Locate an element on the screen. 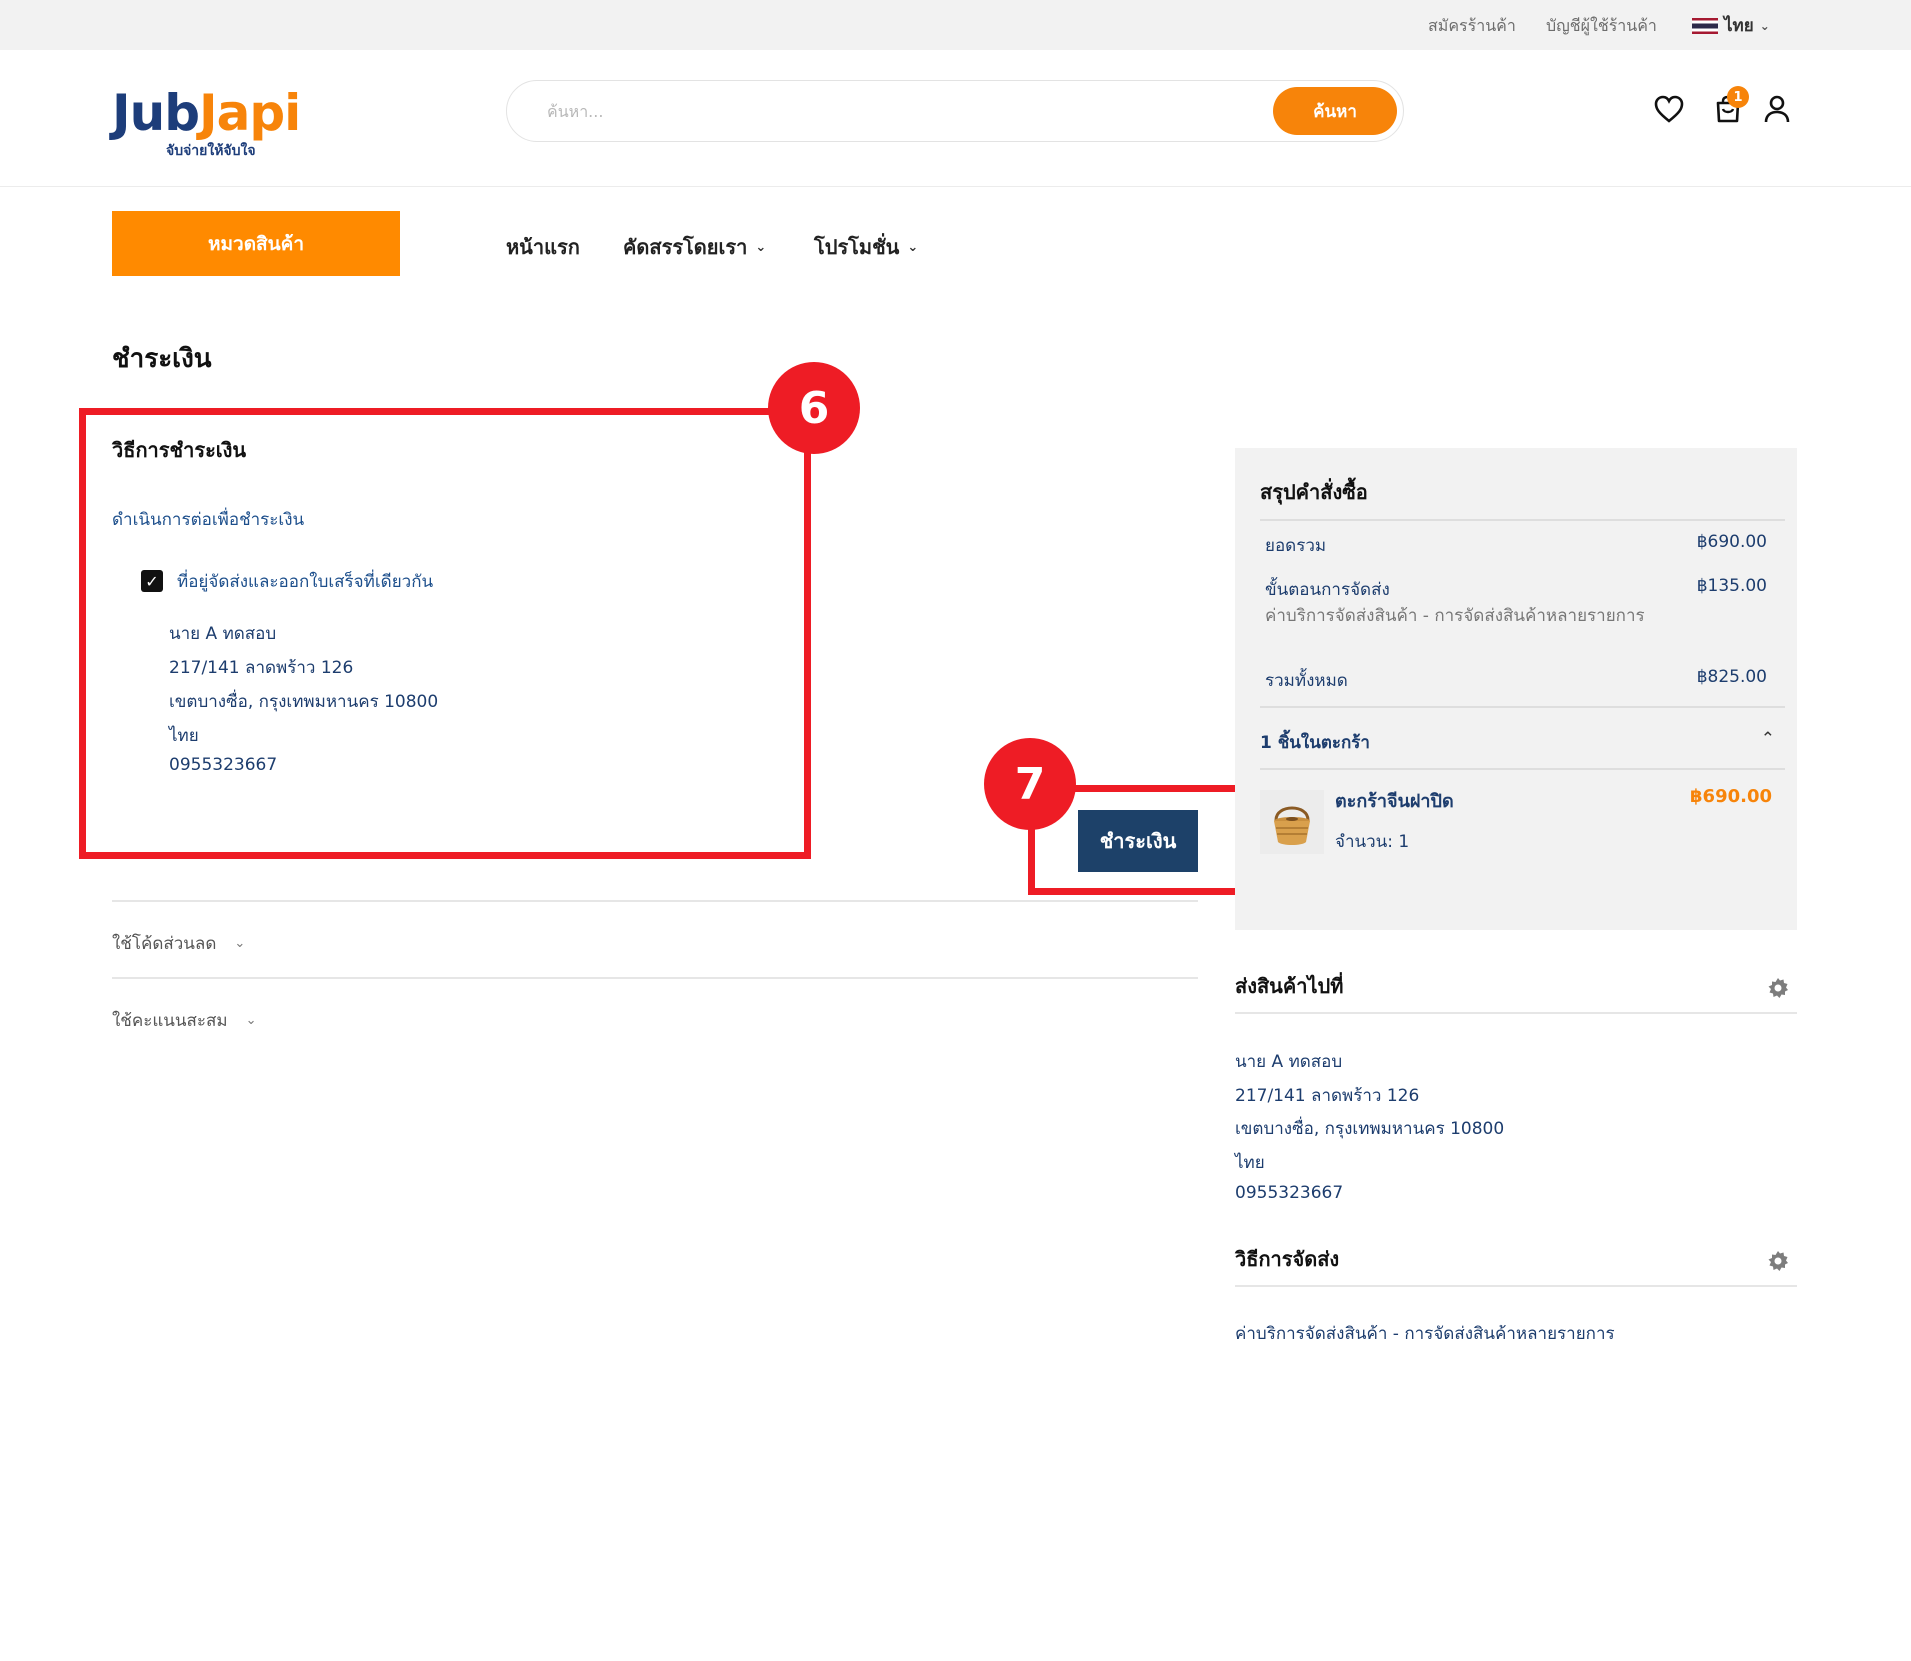  edit-shipping-method-button is located at coordinates (1778, 1261).